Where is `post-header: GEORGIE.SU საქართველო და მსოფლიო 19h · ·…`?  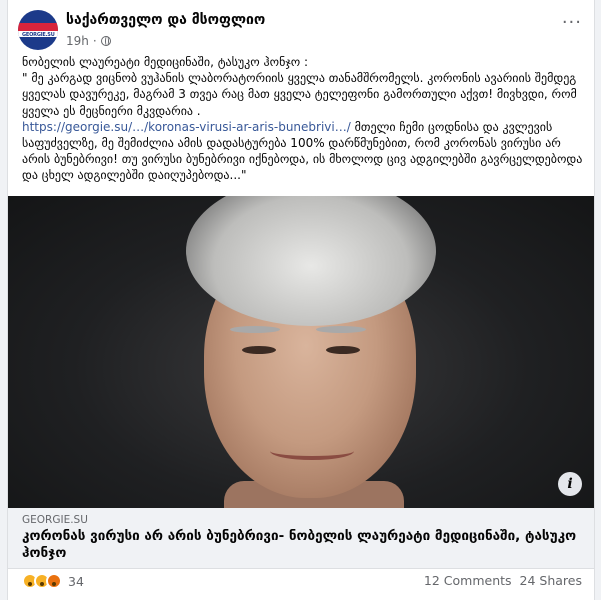
post-header: GEORGIE.SU საქართველო და მსოფლიო 19h · ·… is located at coordinates (301, 29).